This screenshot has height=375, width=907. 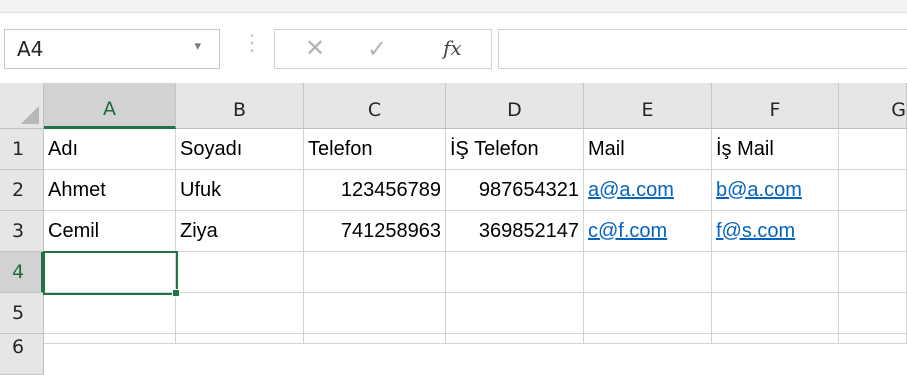 What do you see at coordinates (375, 339) in the screenshot?
I see `cell-c6` at bounding box center [375, 339].